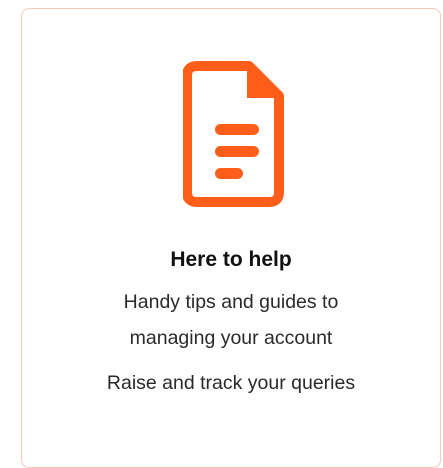 This screenshot has width=443, height=468. What do you see at coordinates (231, 302) in the screenshot?
I see `card-description-line-1: Handy tips and guides to` at bounding box center [231, 302].